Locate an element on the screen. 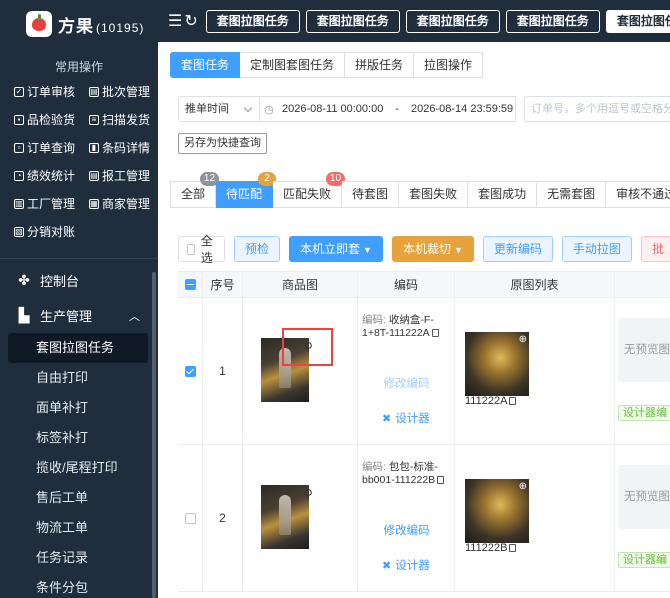 Image resolution: width=670 pixels, height=598 pixels. precheck-button: 预检 is located at coordinates (257, 249).